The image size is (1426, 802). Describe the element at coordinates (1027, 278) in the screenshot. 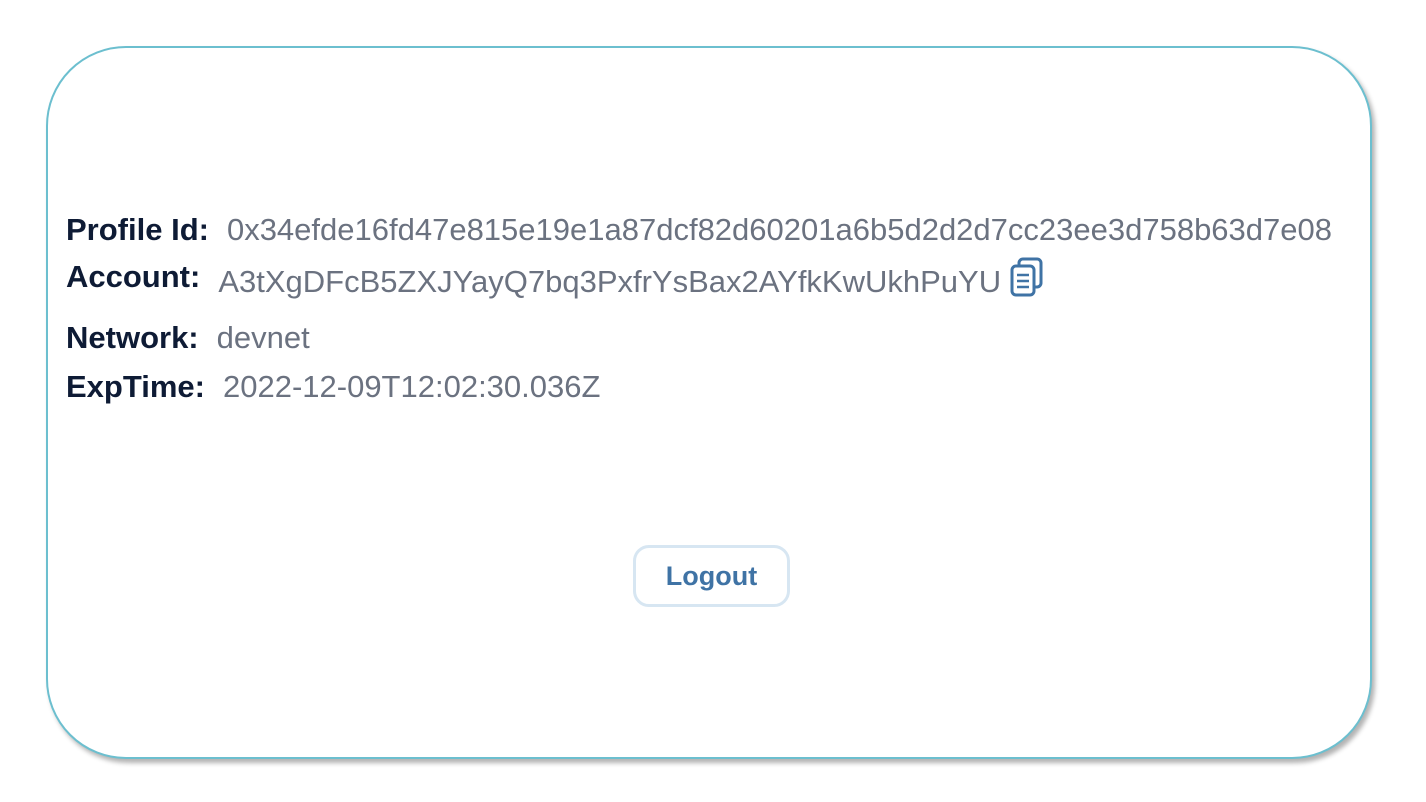

I see `copy-icon` at that location.